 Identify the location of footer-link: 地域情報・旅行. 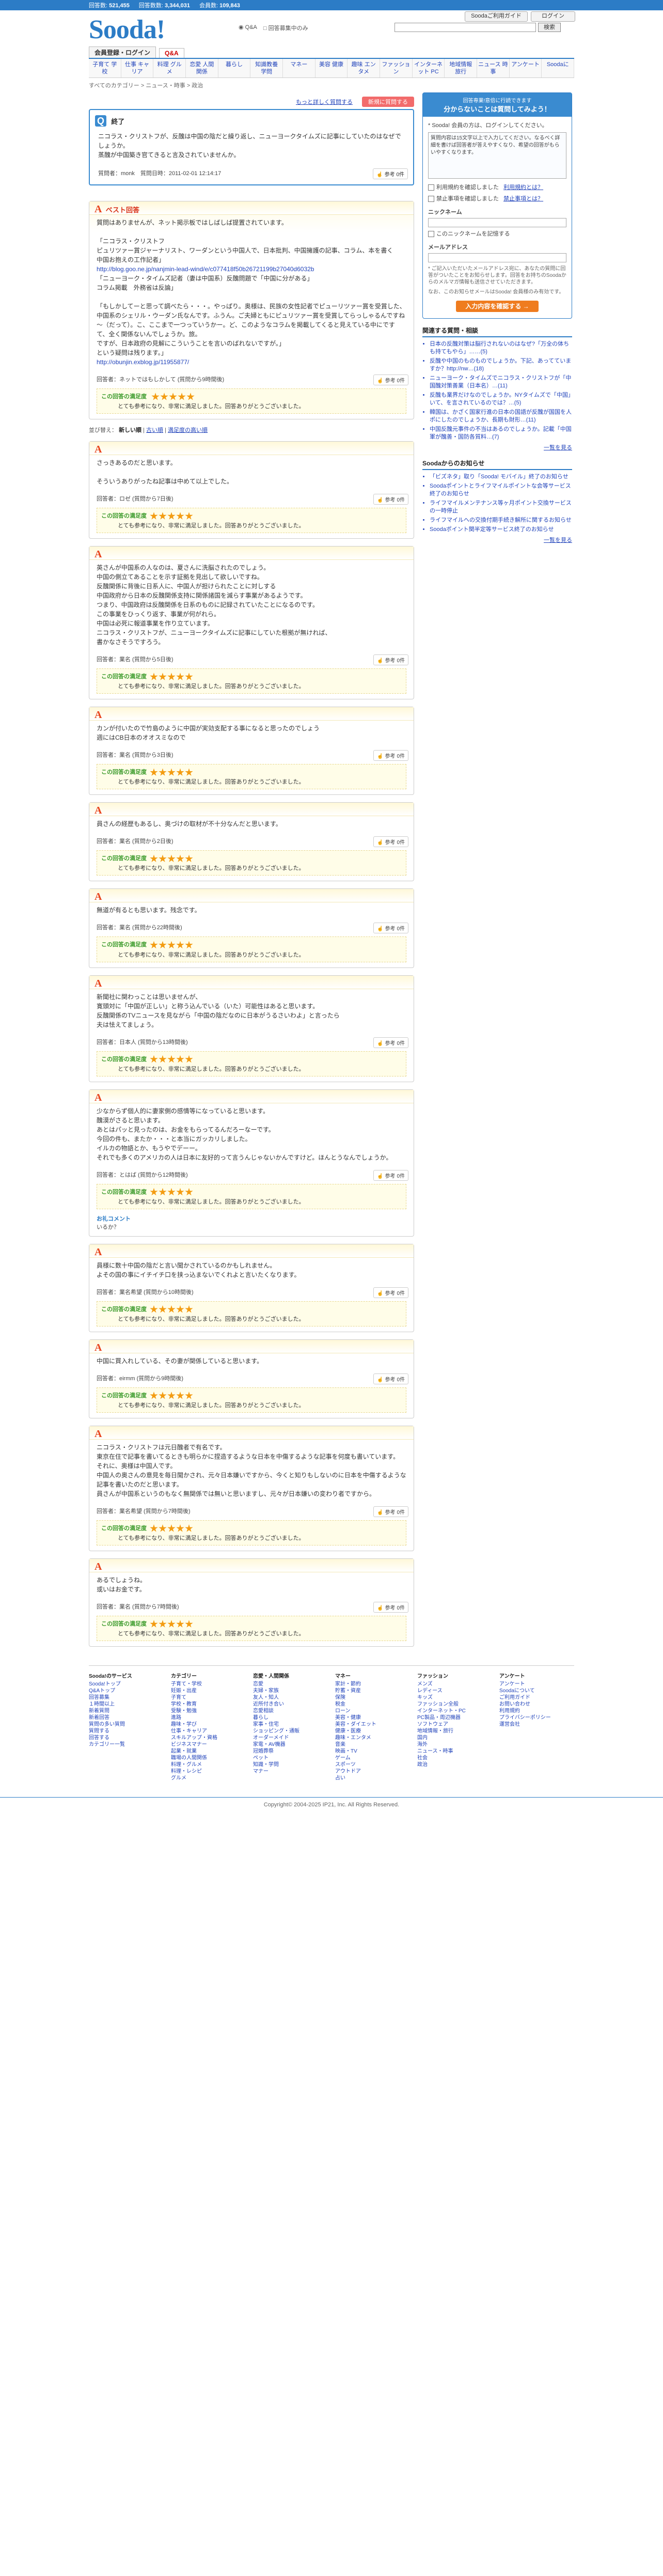
(454, 1732).